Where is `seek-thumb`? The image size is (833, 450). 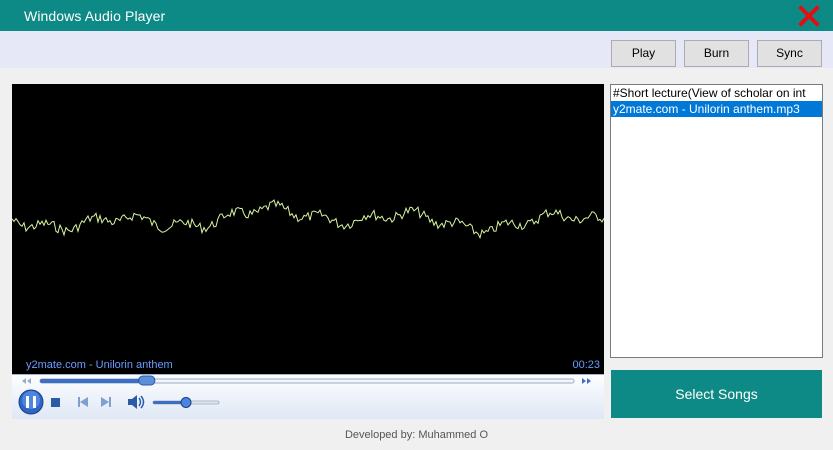 seek-thumb is located at coordinates (147, 380).